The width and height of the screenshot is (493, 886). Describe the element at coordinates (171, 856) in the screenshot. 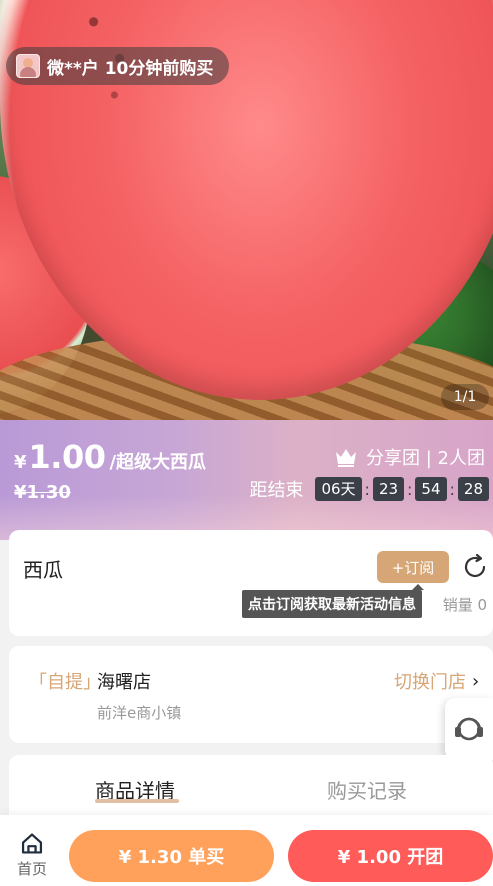

I see `buy-single-button: ¥ 1.30 单买` at that location.